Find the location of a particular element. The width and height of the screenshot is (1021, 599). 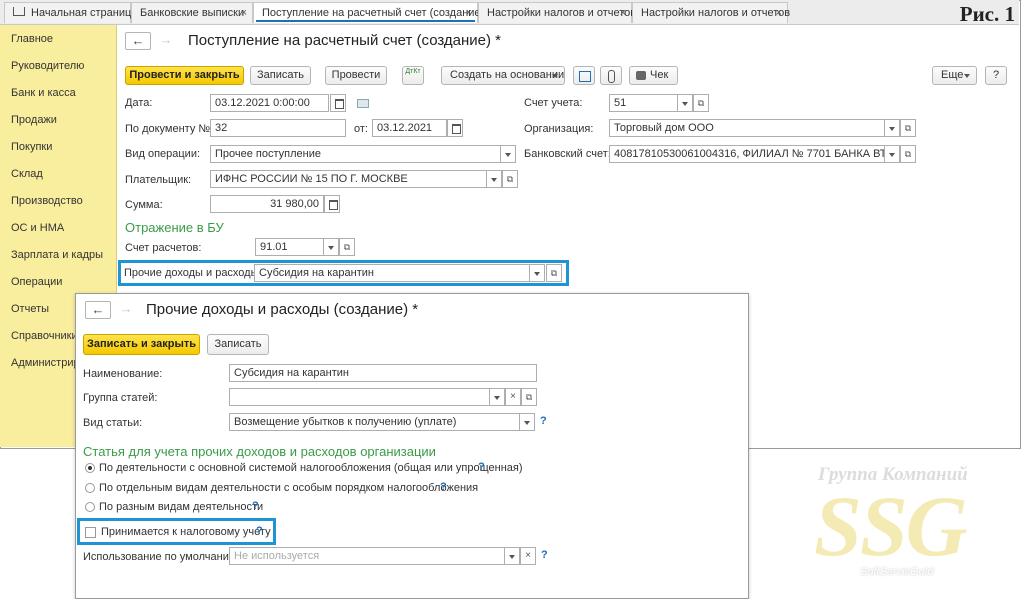

radio-various-activities-label: По разным видам деятельности is located at coordinates (181, 507).